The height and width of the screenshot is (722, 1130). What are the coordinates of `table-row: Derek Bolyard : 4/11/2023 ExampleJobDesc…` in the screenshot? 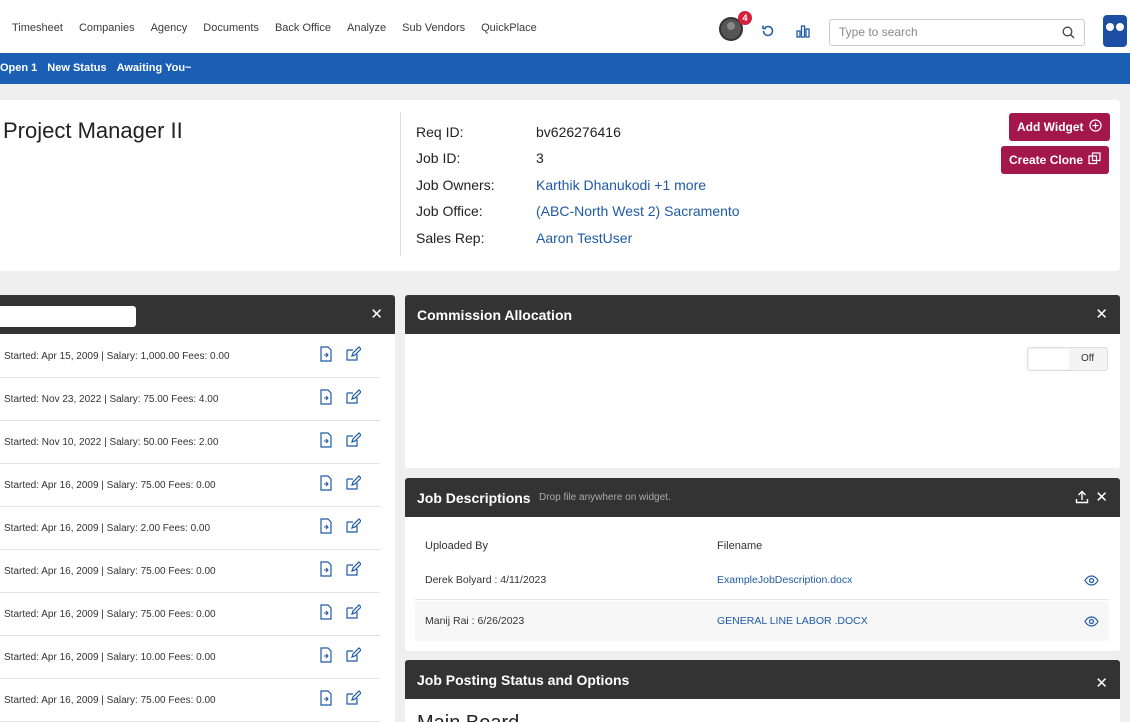 It's located at (762, 580).